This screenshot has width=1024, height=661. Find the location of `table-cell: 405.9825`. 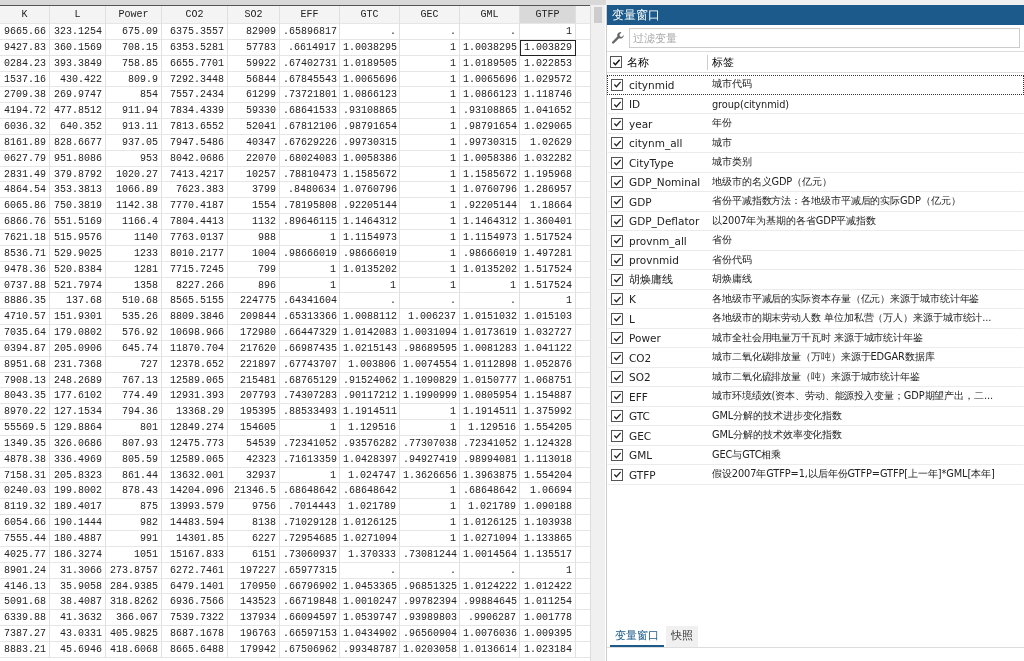

table-cell: 405.9825 is located at coordinates (134, 634).